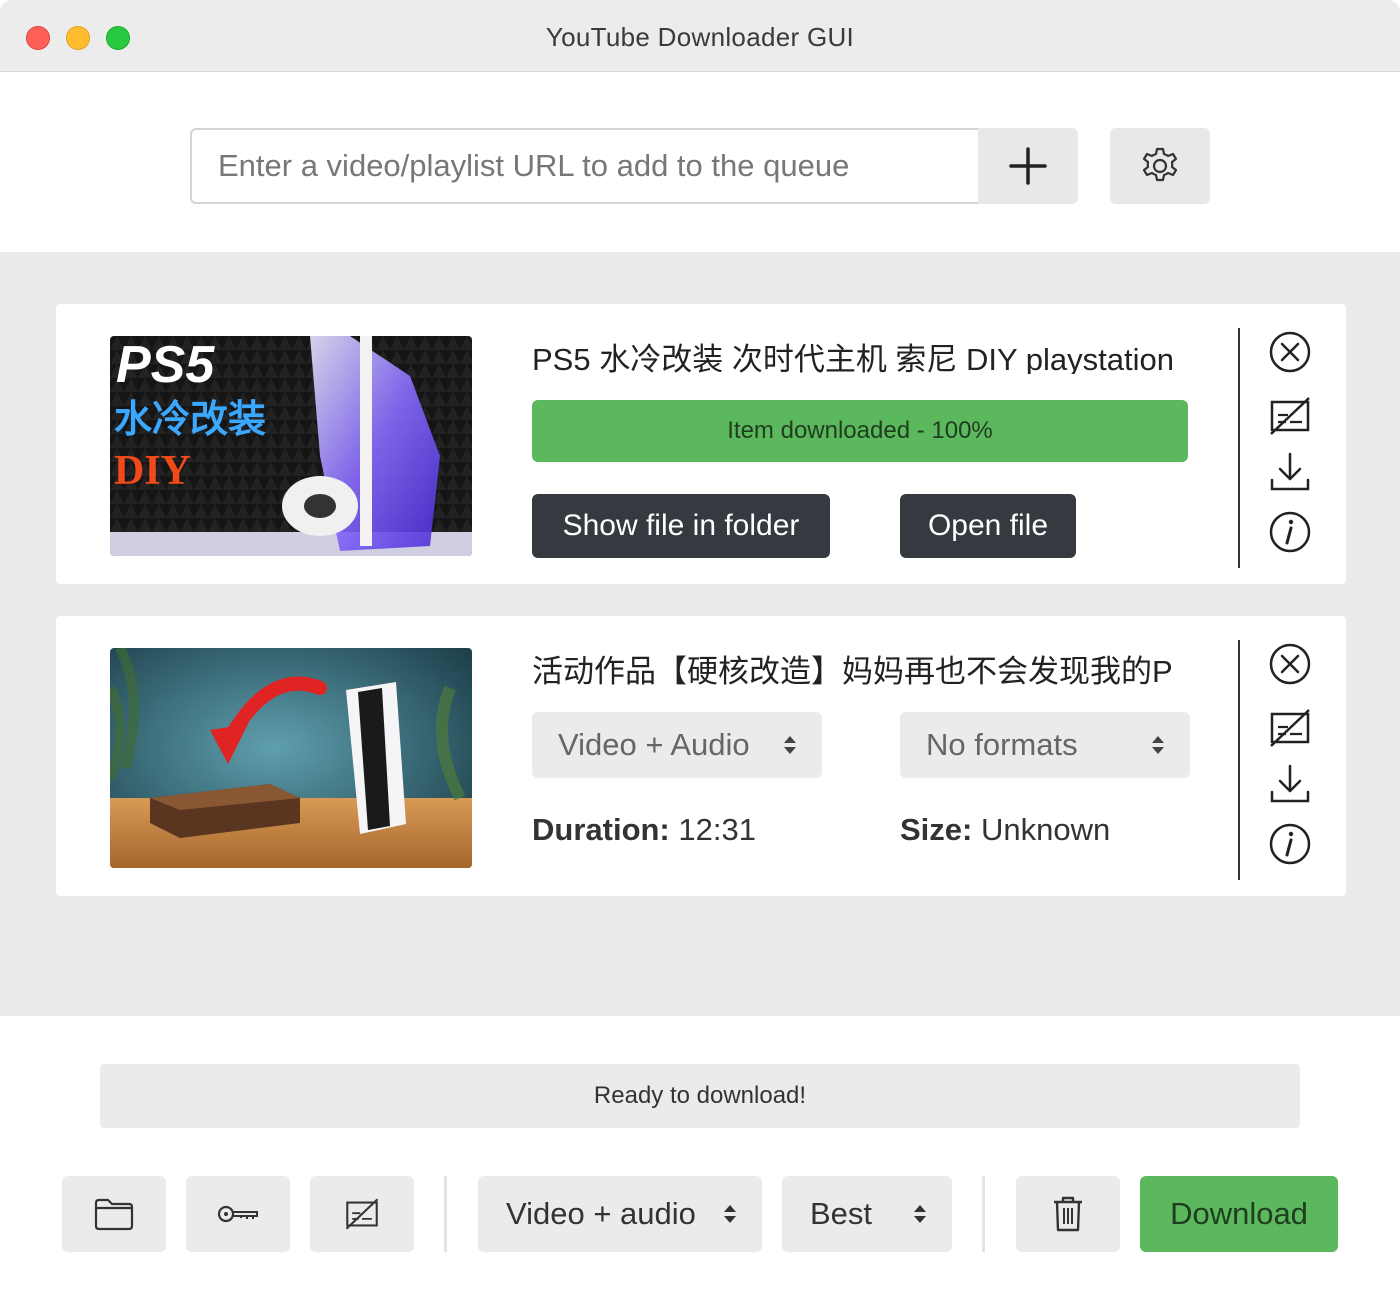  Describe the element at coordinates (867, 1214) in the screenshot. I see `global-quality-select: Best` at that location.